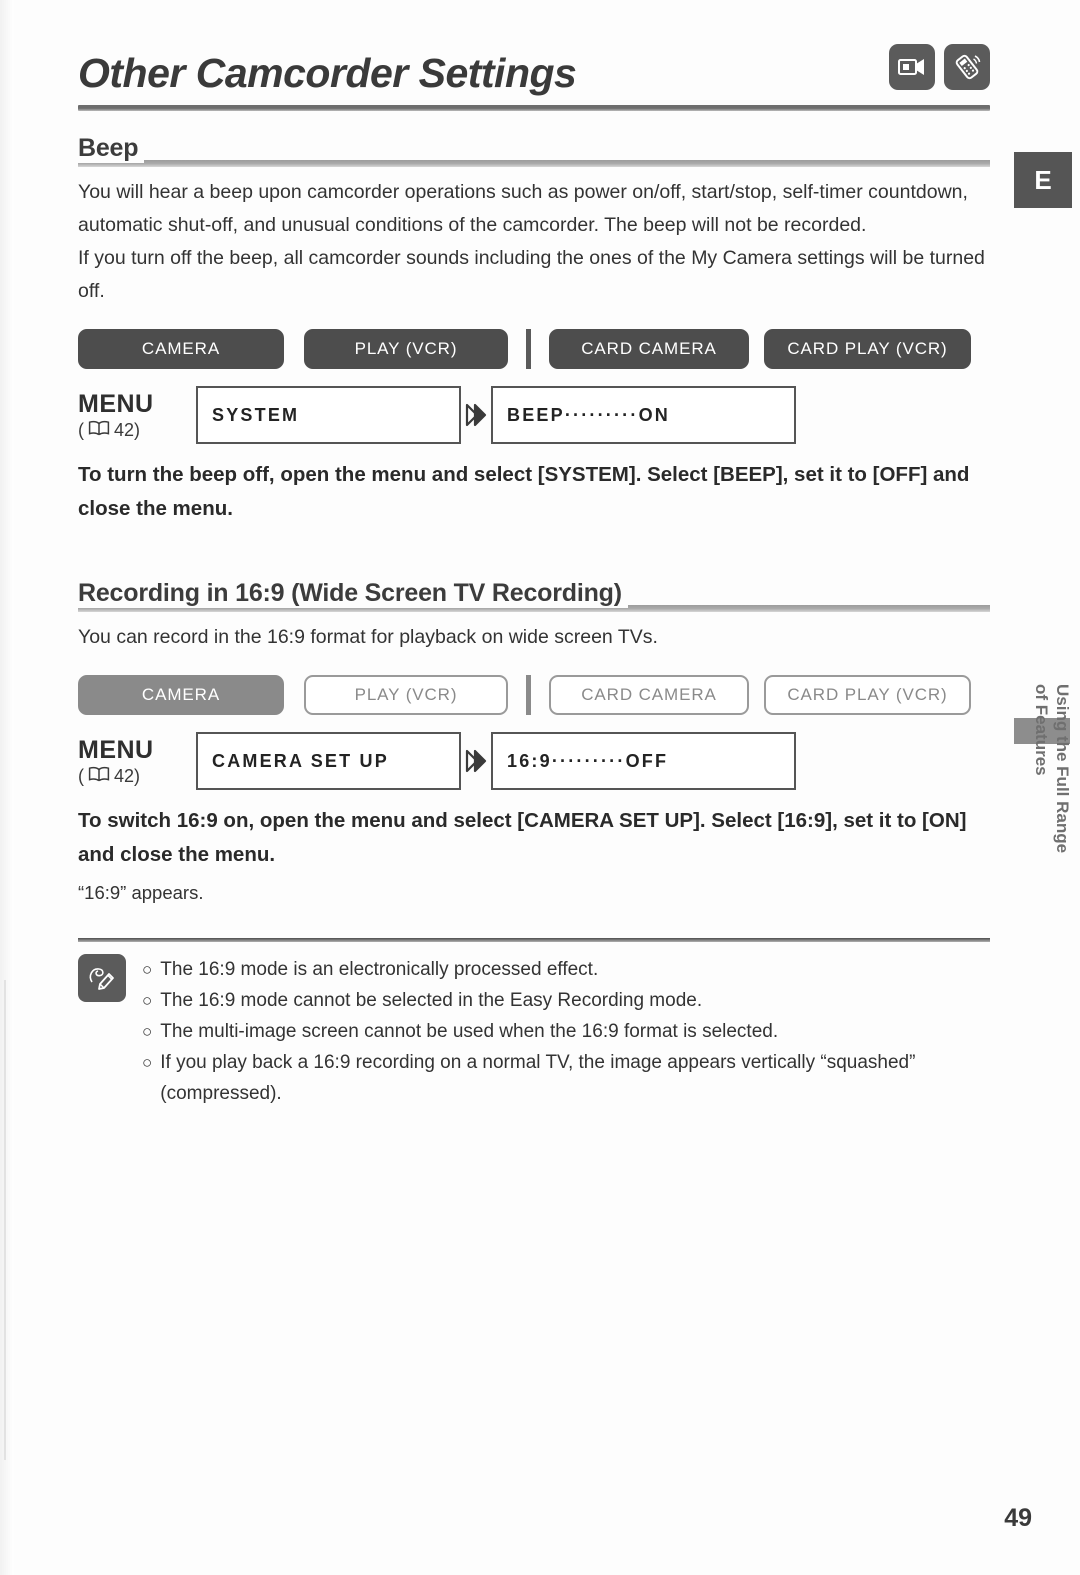  I want to click on subnote-169-appears: “16:9” appears., so click(141, 893).